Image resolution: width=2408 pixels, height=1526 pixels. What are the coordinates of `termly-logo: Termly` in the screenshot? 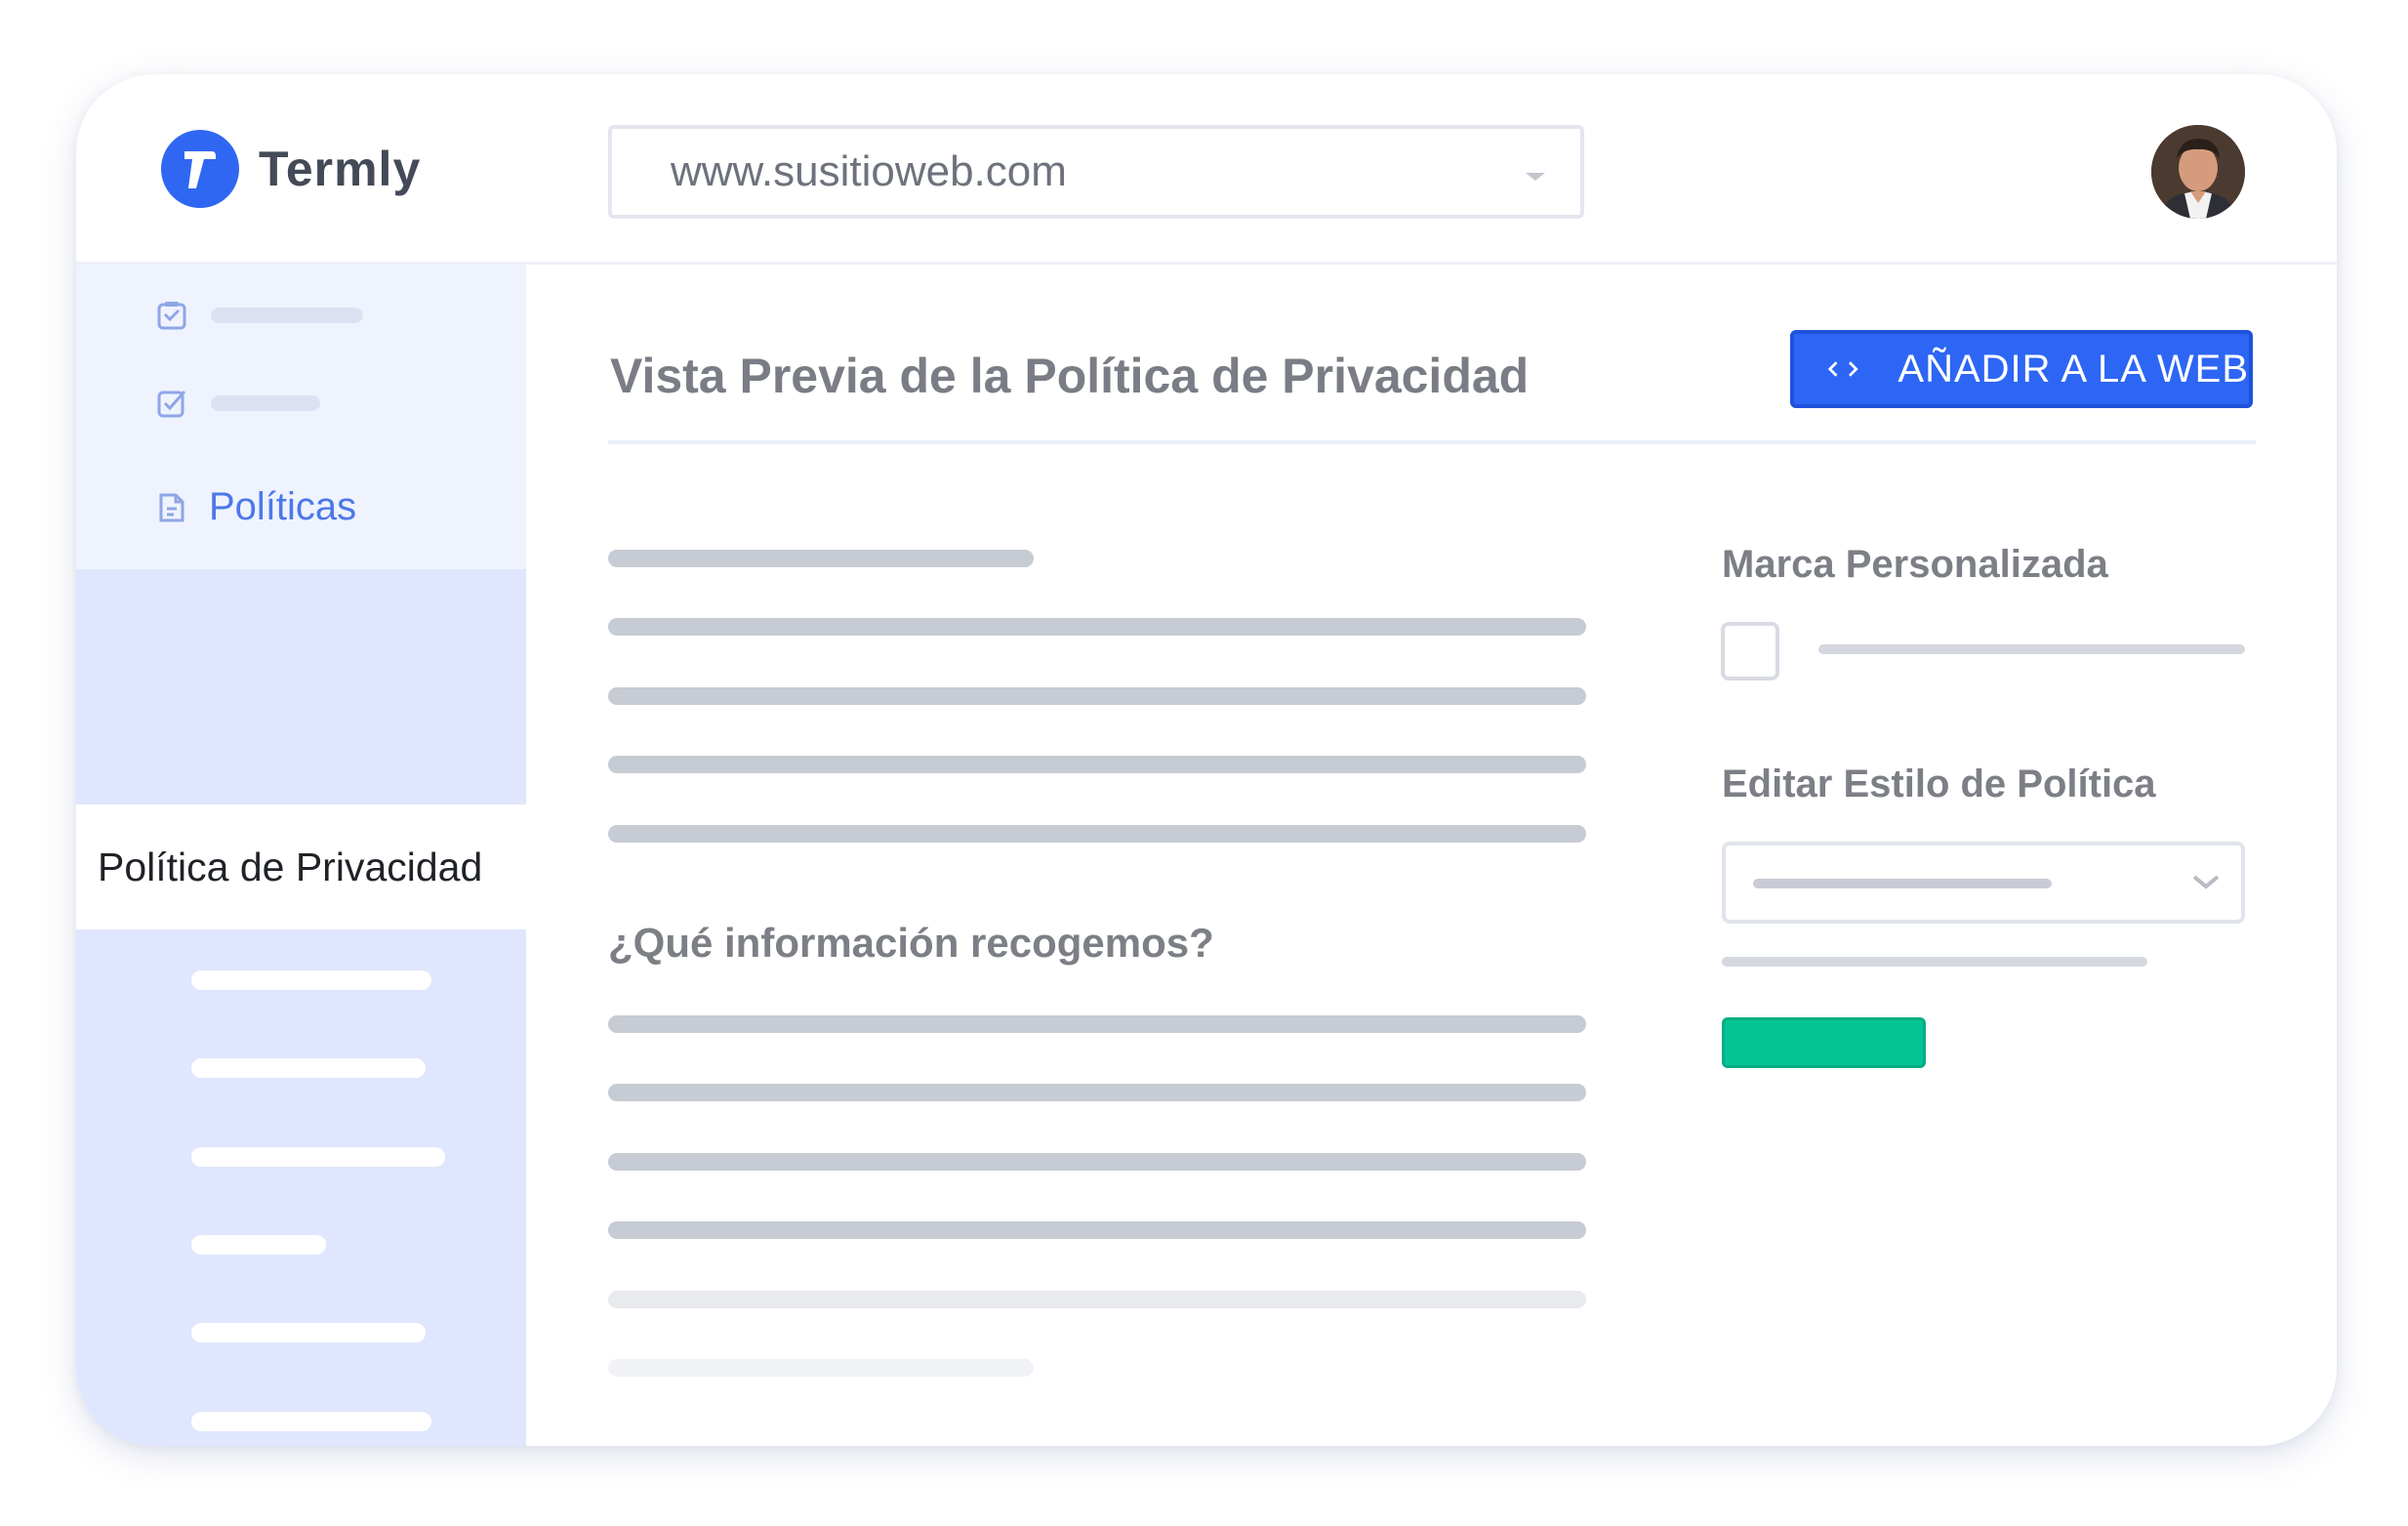 It's located at (291, 169).